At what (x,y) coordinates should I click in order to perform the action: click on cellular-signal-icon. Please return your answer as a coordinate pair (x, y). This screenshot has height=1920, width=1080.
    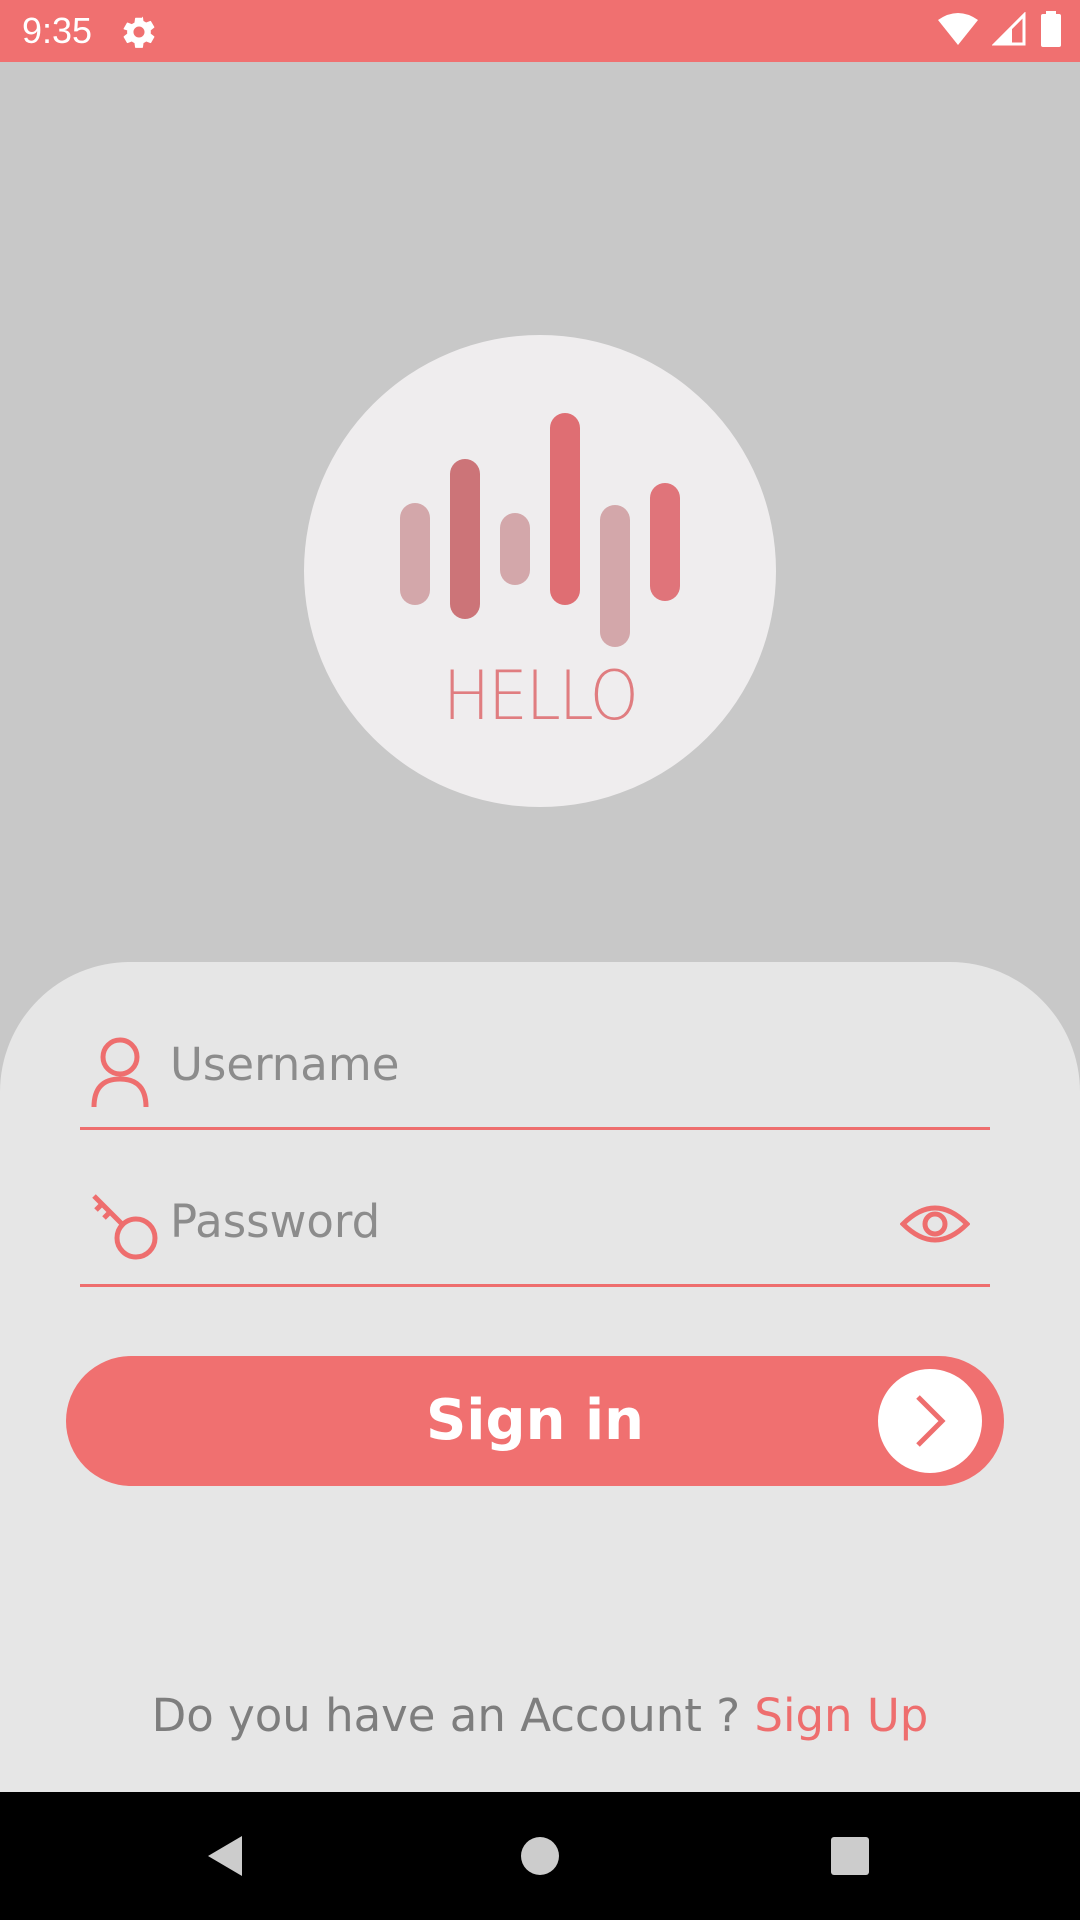
    Looking at the image, I should click on (1008, 30).